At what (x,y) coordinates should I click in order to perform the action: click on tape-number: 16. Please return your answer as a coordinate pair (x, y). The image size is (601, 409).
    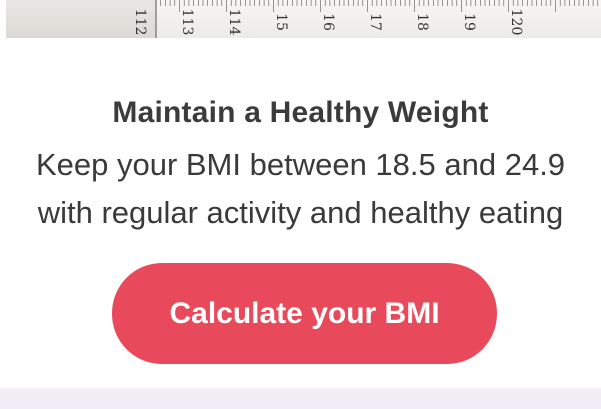
    Looking at the image, I should click on (328, 22).